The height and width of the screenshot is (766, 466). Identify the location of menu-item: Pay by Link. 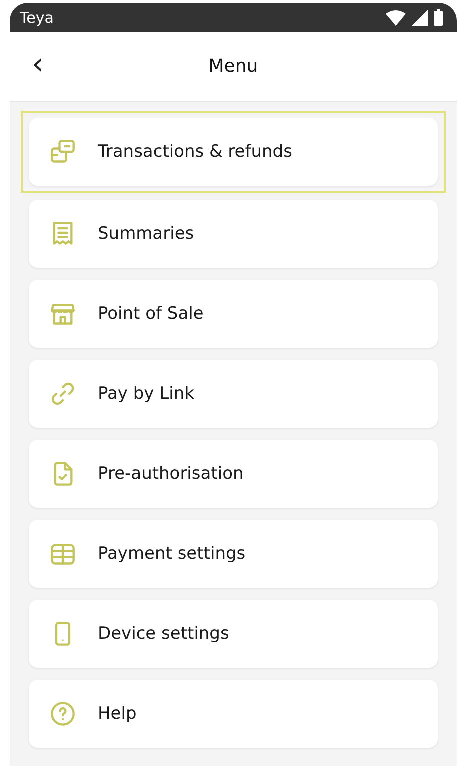
(233, 394).